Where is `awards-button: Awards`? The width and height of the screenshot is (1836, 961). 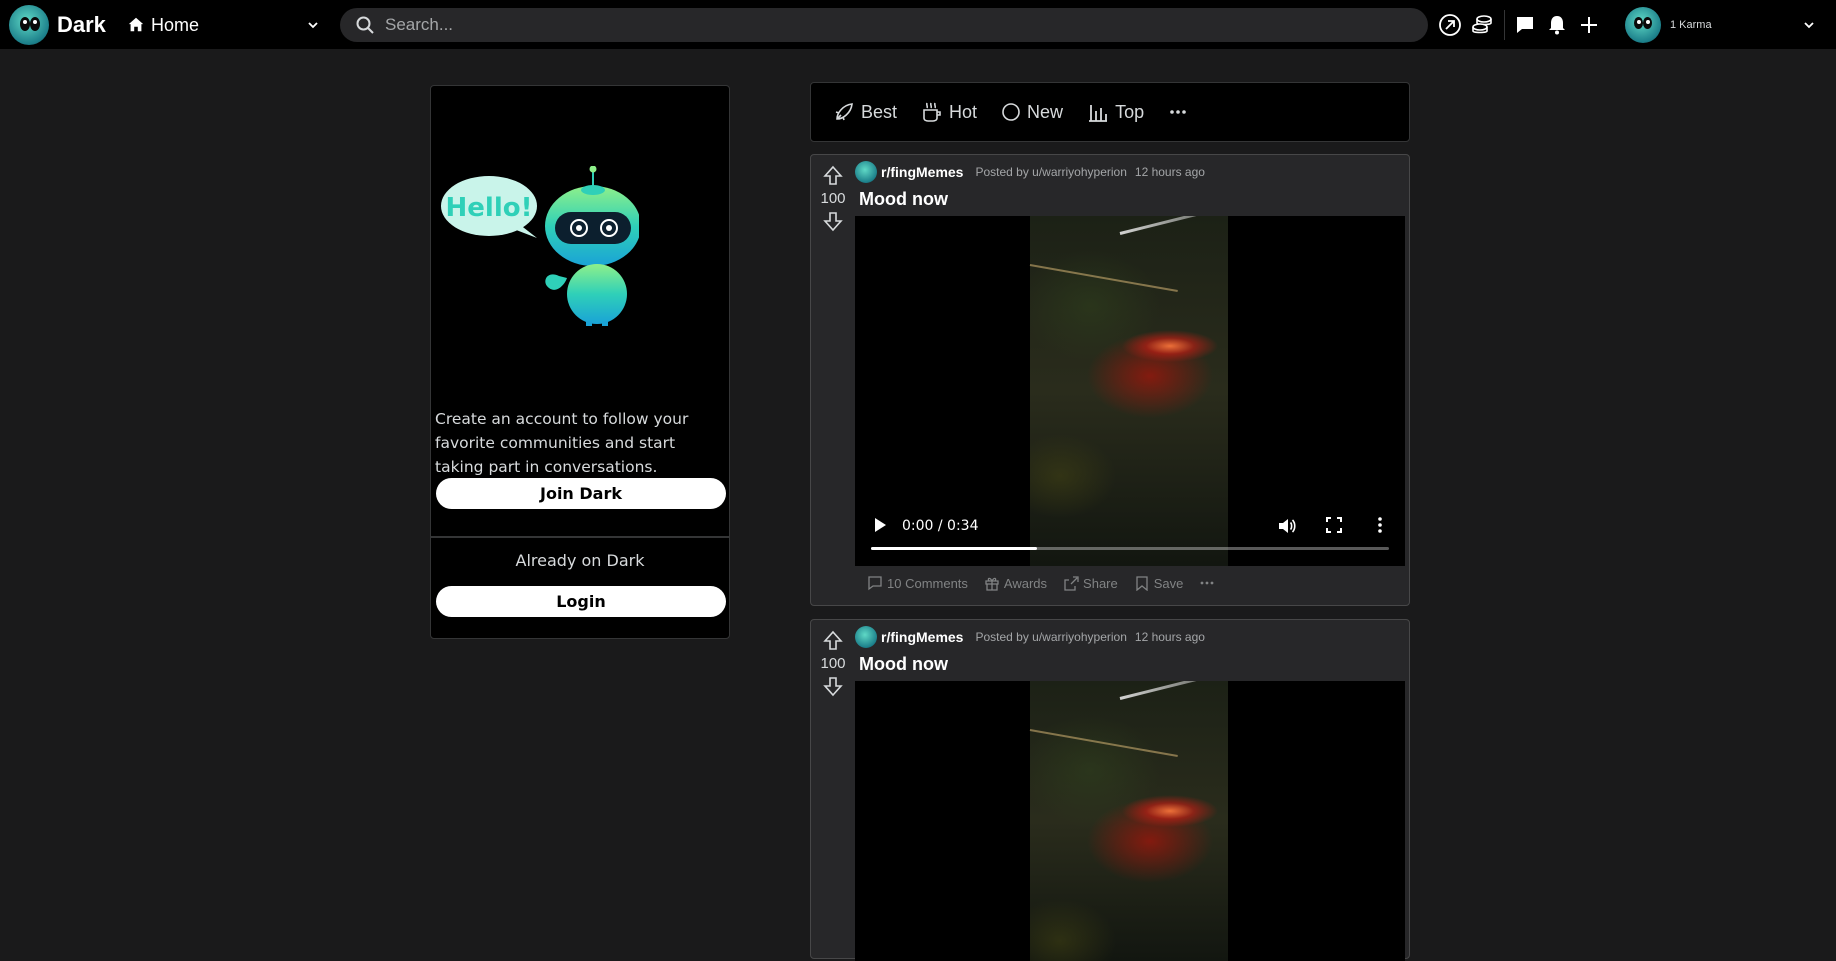
awards-button: Awards is located at coordinates (1015, 583).